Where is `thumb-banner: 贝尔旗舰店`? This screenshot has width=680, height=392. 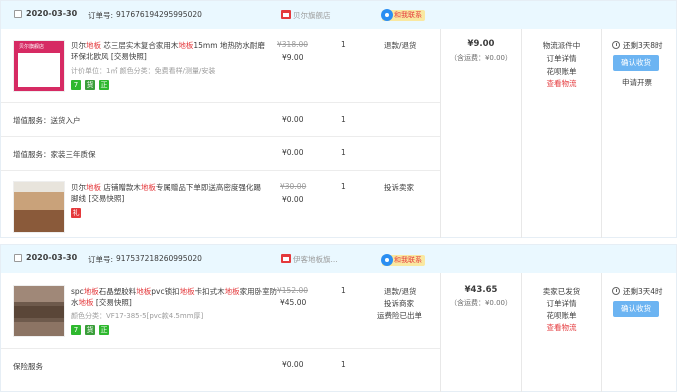
thumb-banner: 贝尔旗舰店 is located at coordinates (32, 47).